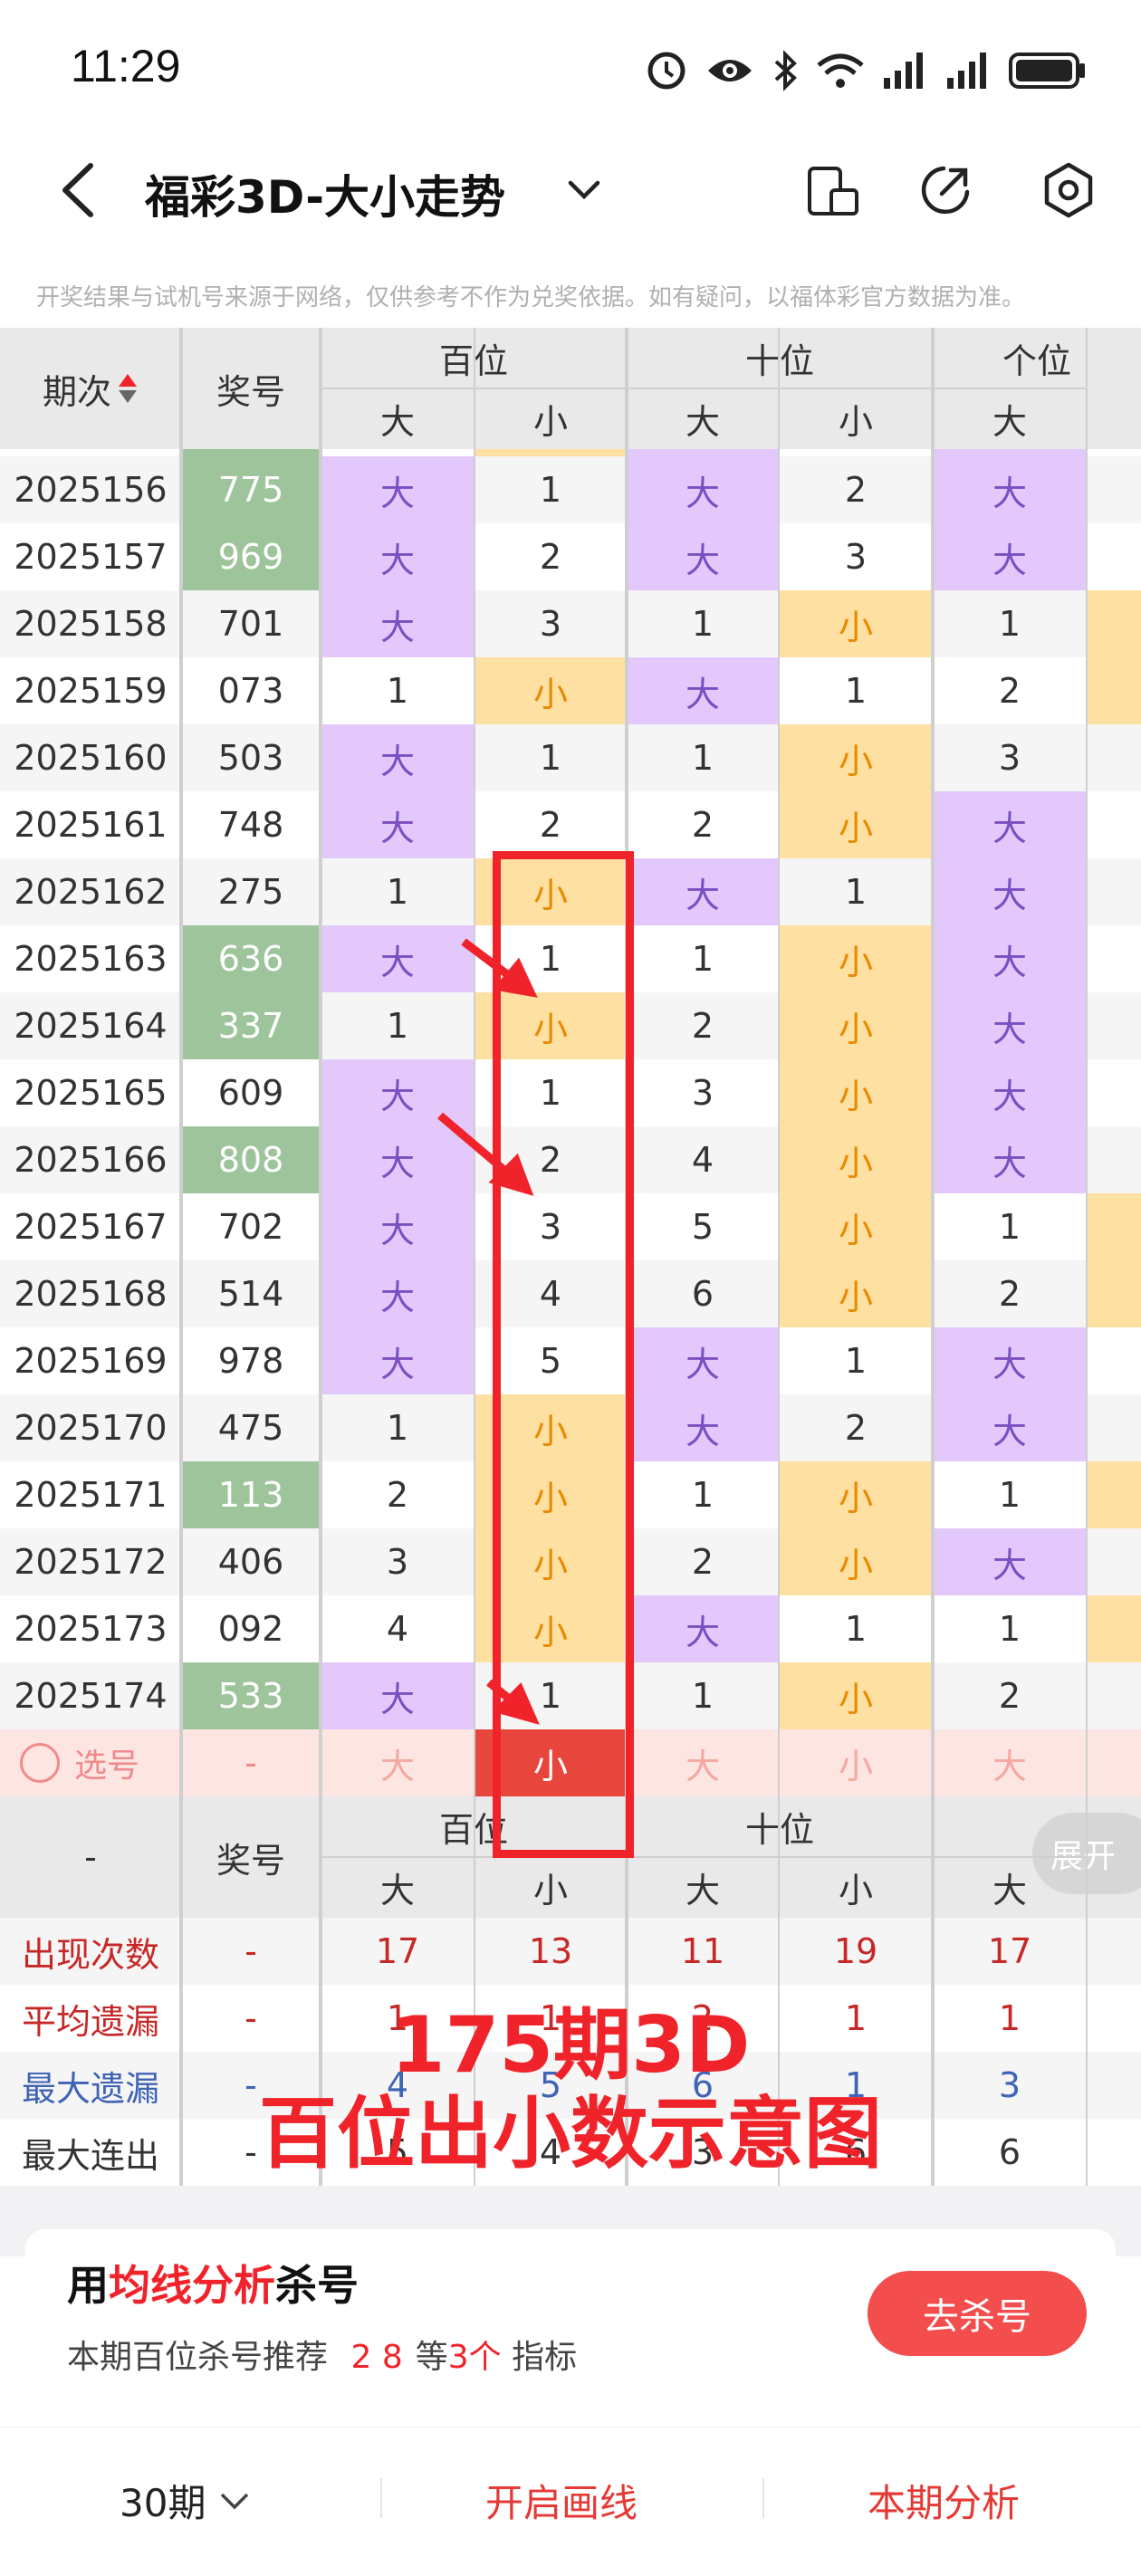  What do you see at coordinates (489, 1331) in the screenshot?
I see `arrow-annotation` at bounding box center [489, 1331].